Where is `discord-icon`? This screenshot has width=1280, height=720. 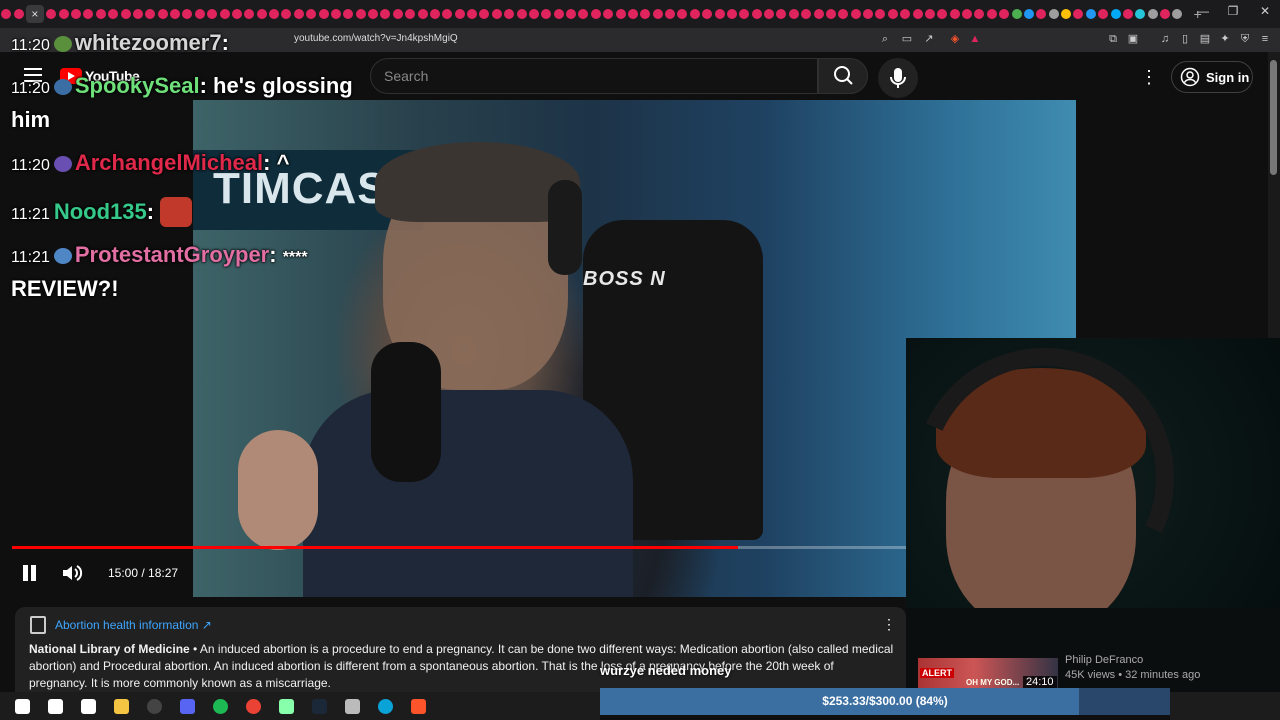
discord-icon is located at coordinates (187, 706).